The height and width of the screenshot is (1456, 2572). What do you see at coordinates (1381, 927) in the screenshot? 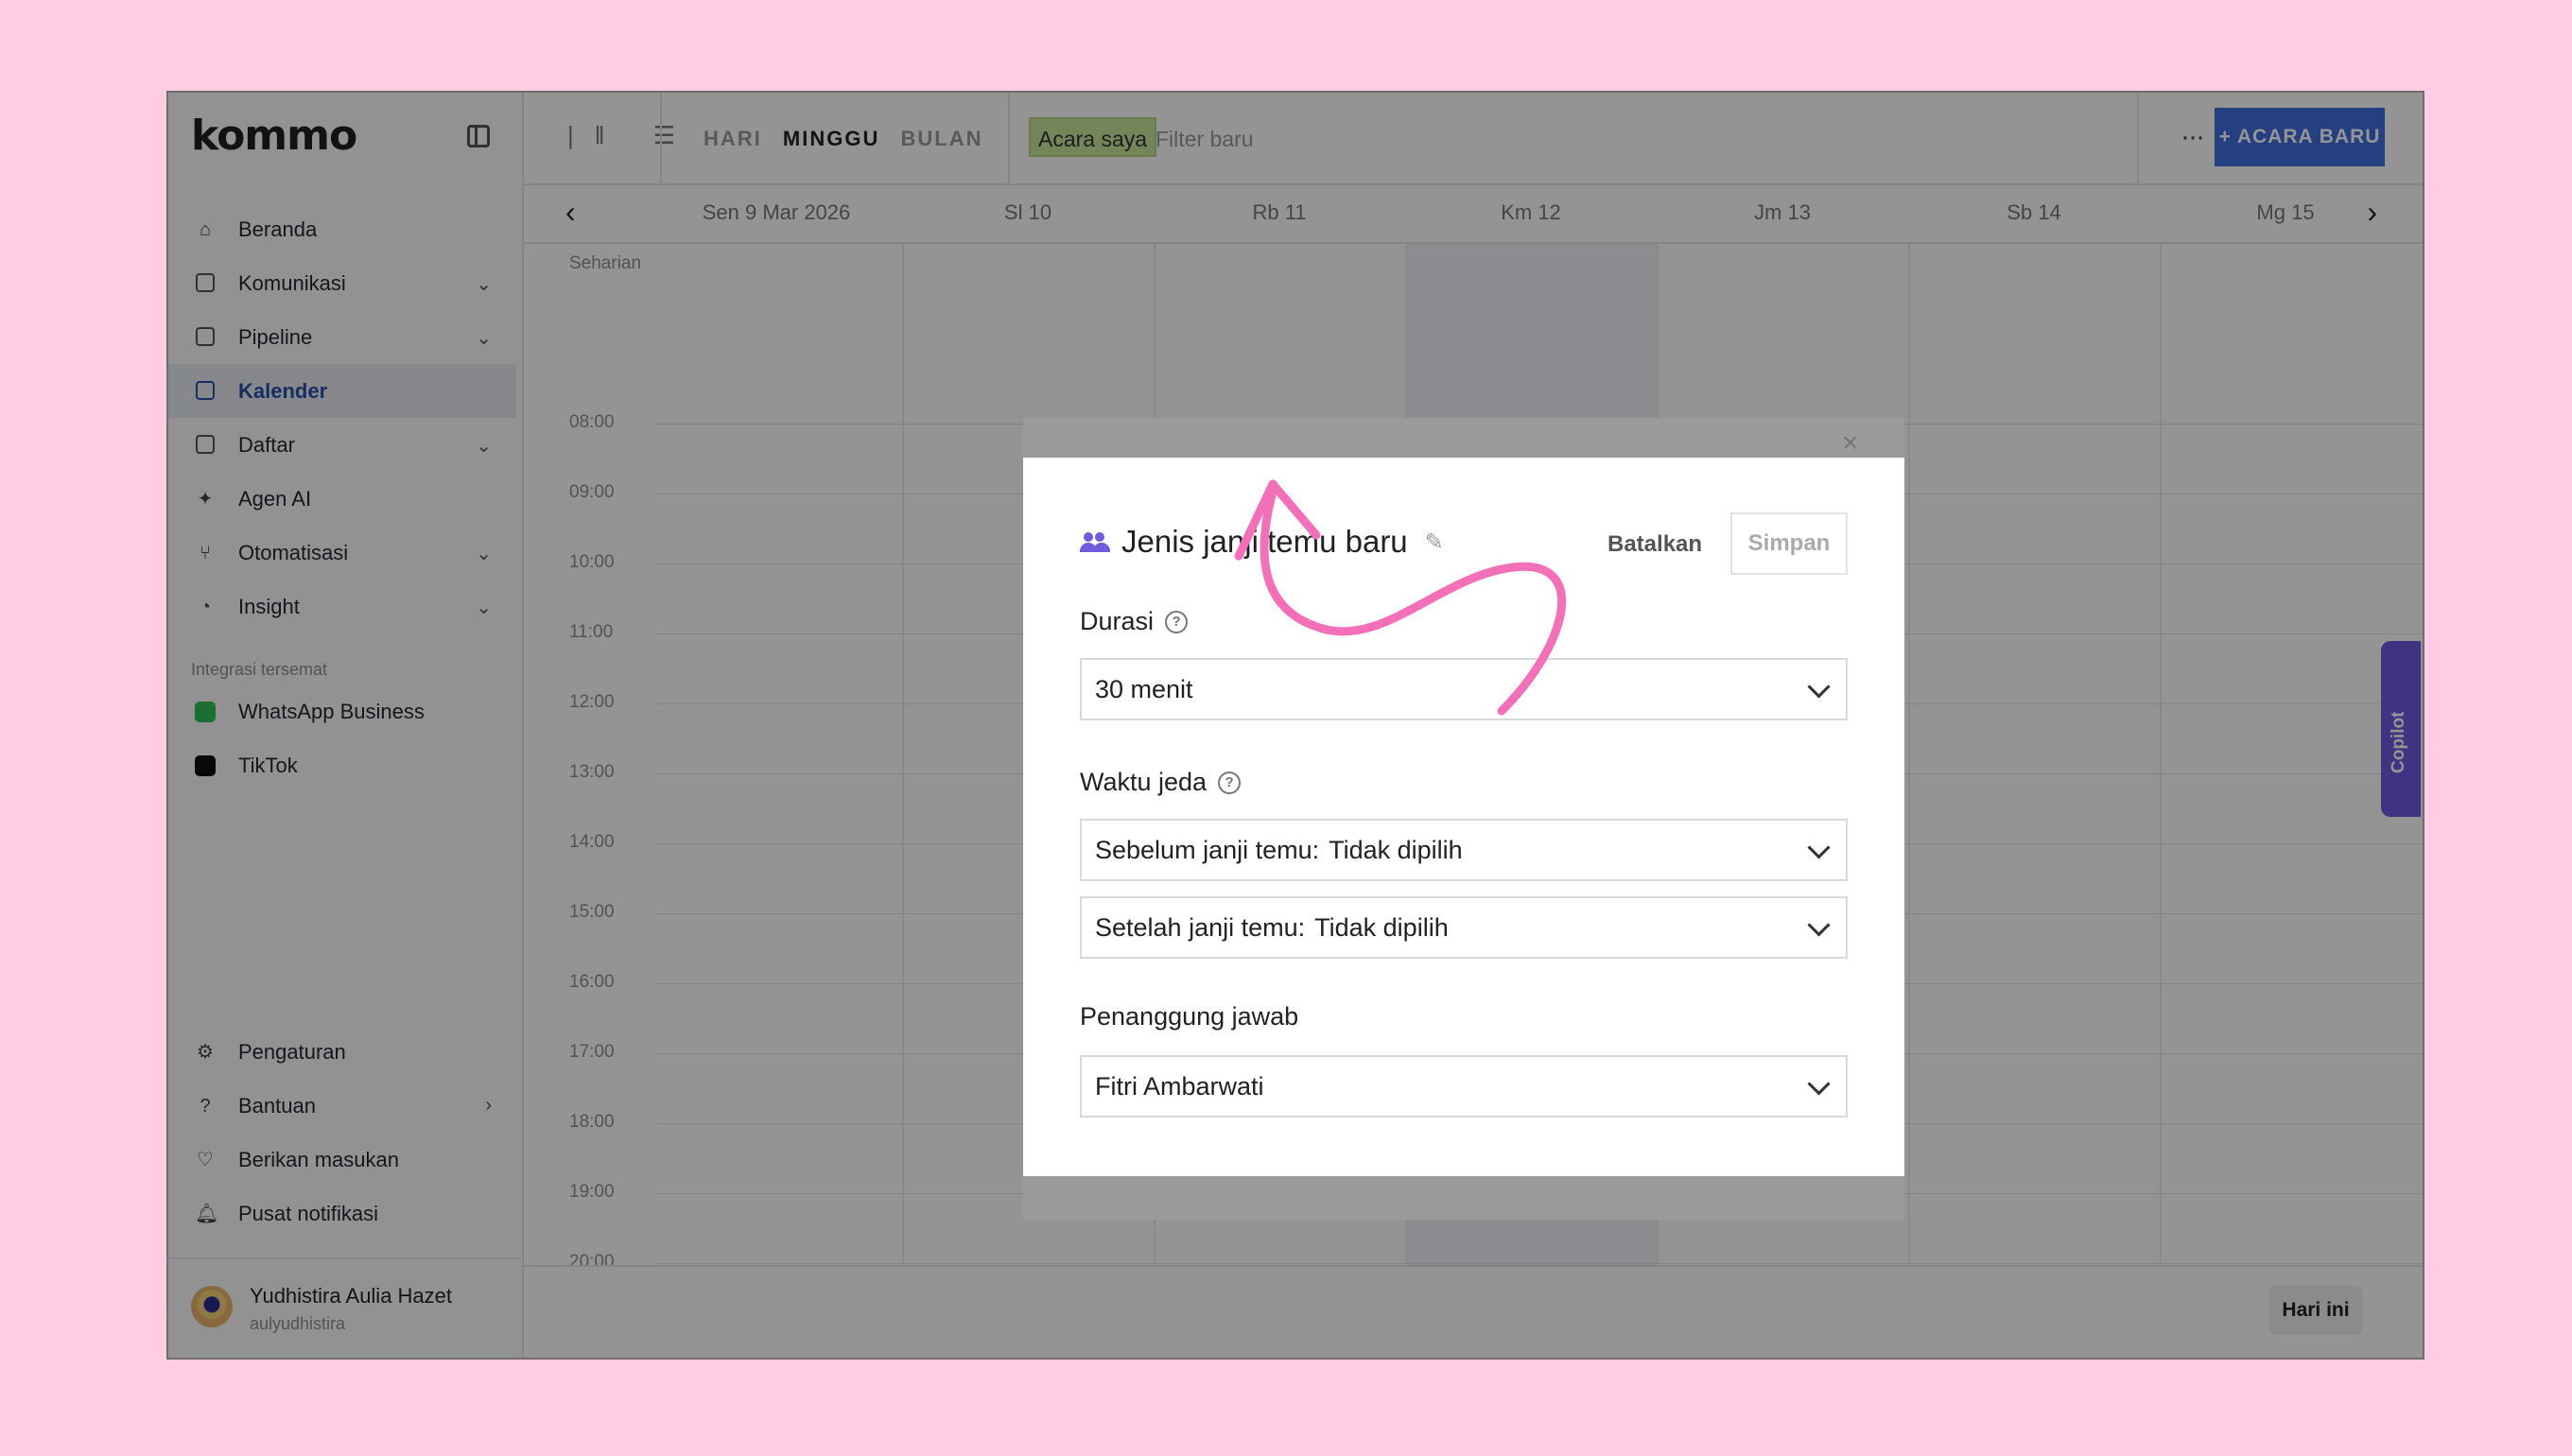
I see `buffer-after-value: Tidak dipilih` at bounding box center [1381, 927].